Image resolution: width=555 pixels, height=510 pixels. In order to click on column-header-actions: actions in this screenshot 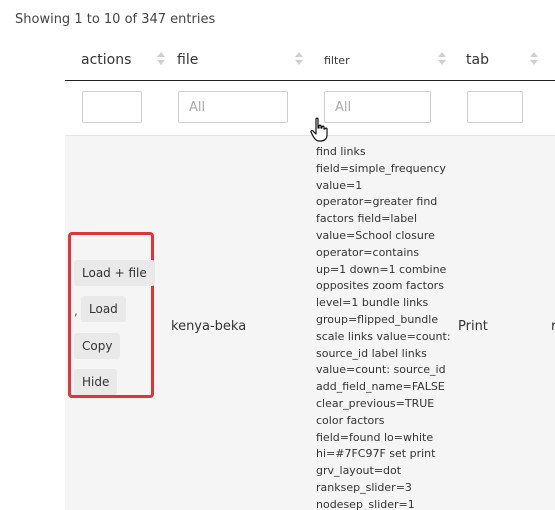, I will do `click(127, 60)`.